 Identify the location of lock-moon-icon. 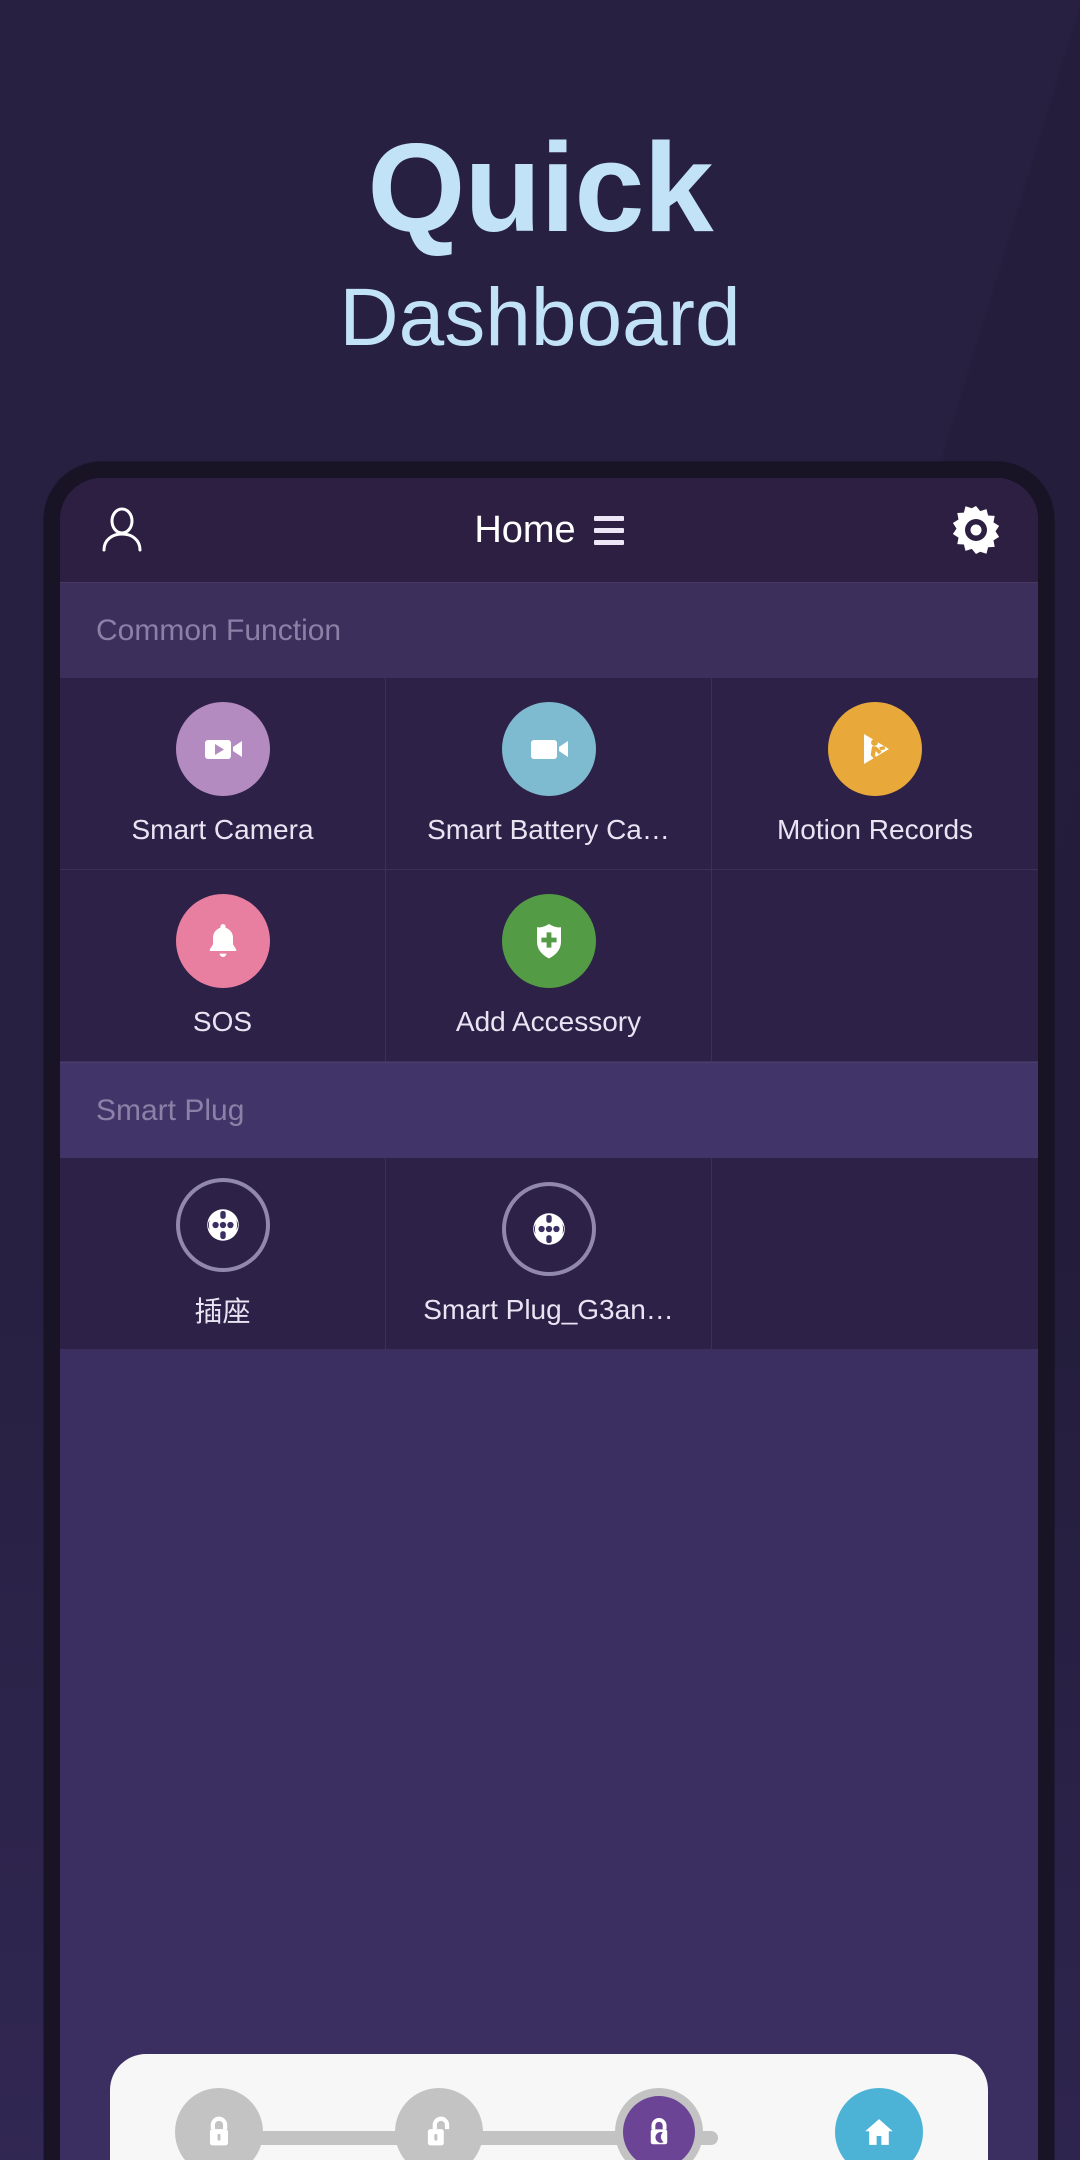
(659, 2128).